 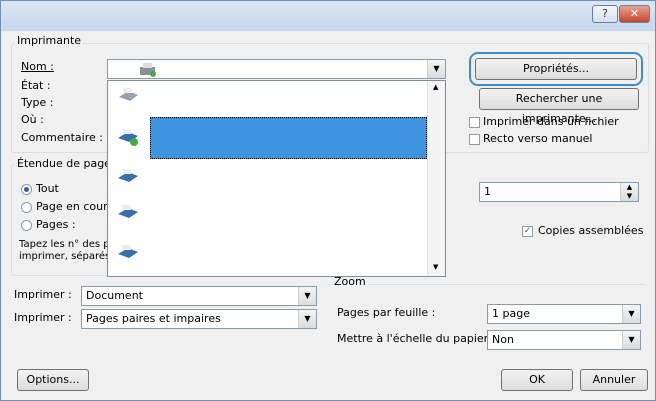 What do you see at coordinates (49, 40) in the screenshot?
I see `printer-group-title: Imprimante` at bounding box center [49, 40].